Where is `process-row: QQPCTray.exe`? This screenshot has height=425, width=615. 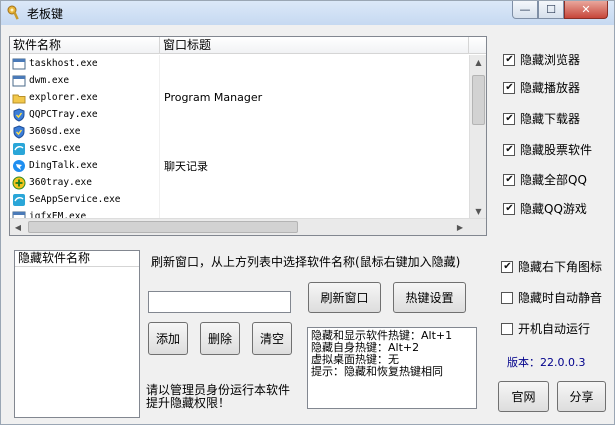
process-row: QQPCTray.exe is located at coordinates (239, 114).